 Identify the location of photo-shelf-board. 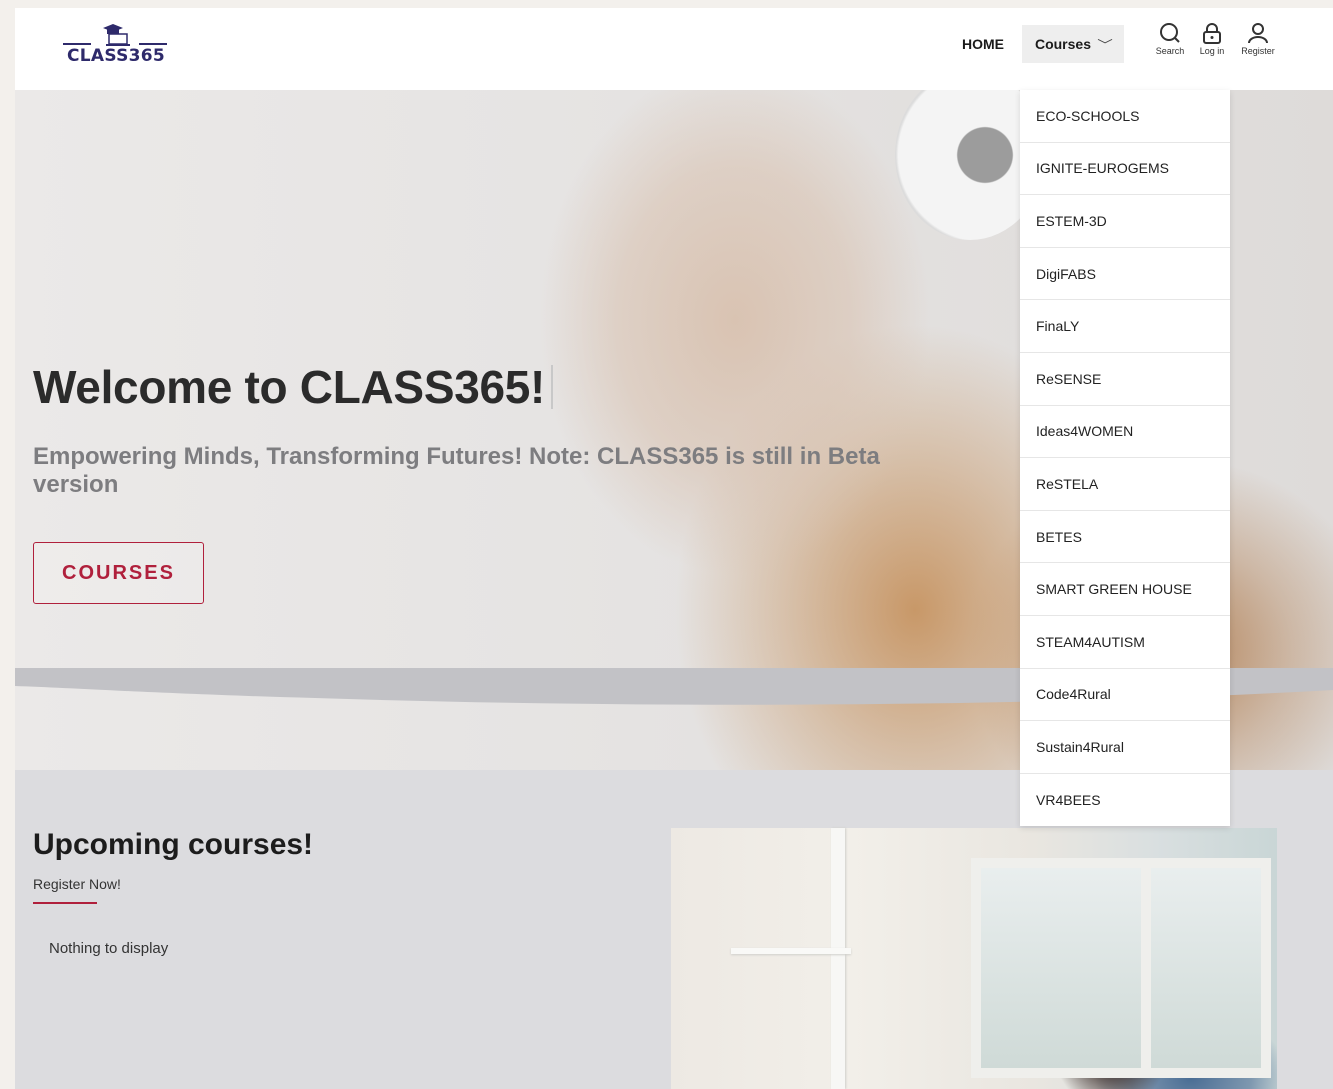
(791, 951).